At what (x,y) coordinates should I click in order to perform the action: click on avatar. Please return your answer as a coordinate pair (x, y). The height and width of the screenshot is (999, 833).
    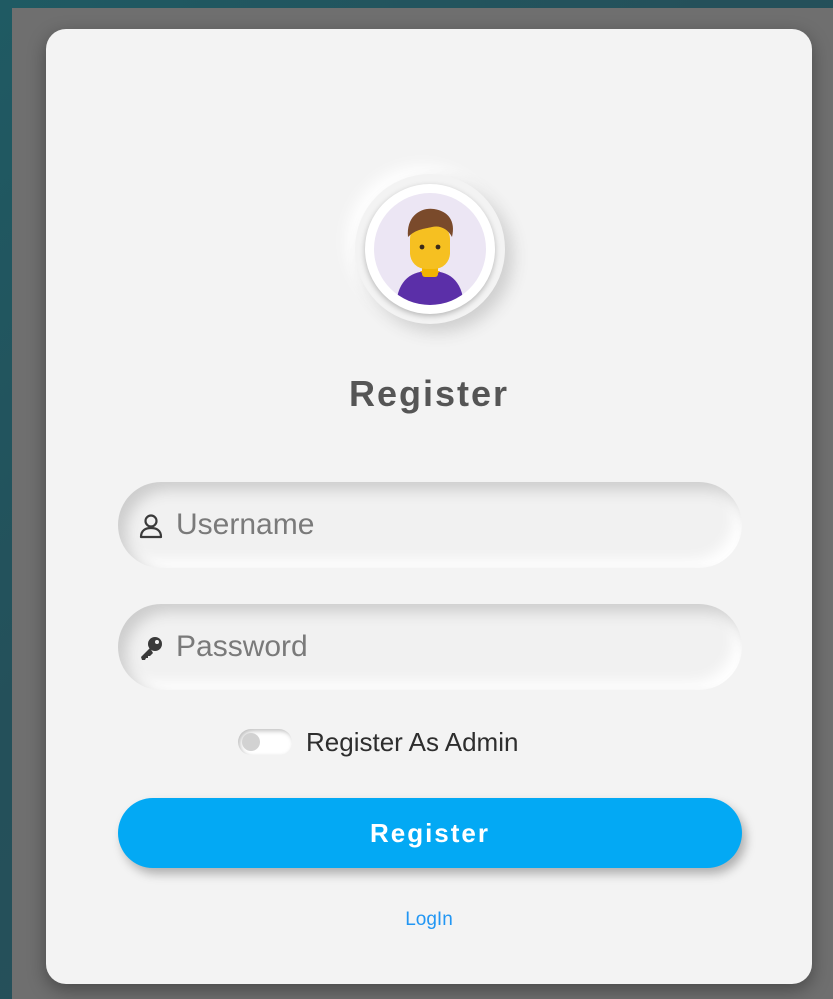
    Looking at the image, I should click on (430, 249).